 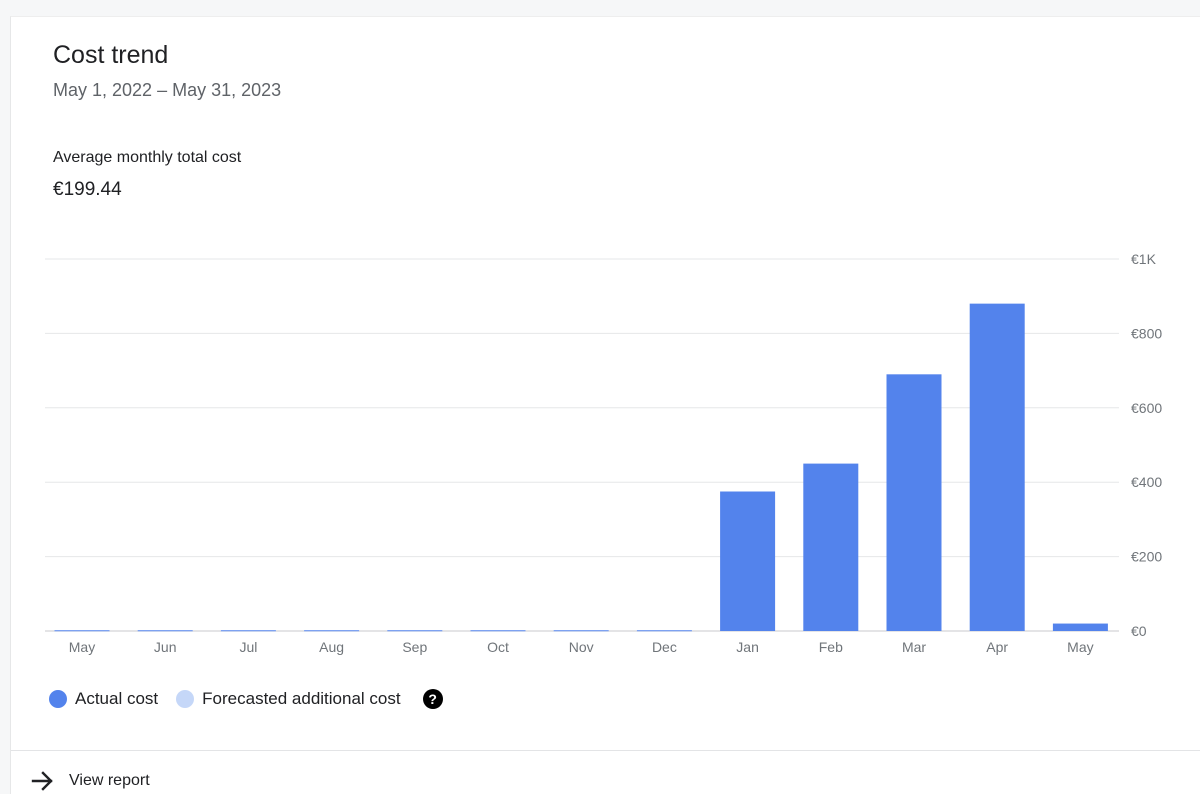 What do you see at coordinates (831, 647) in the screenshot?
I see `x-tick-label: Feb` at bounding box center [831, 647].